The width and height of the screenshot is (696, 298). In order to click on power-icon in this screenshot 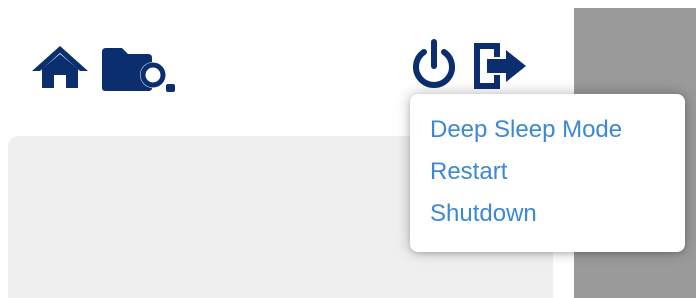, I will do `click(434, 66)`.